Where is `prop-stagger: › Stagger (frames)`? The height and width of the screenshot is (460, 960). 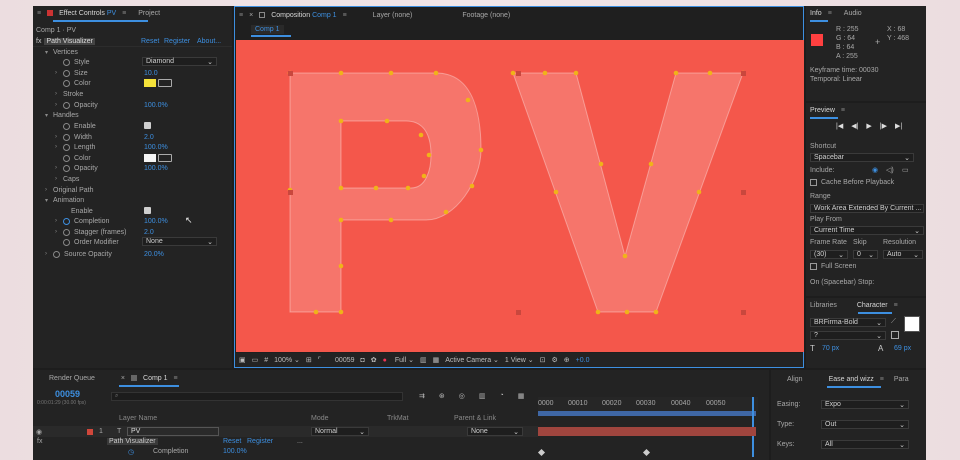
prop-stagger: › Stagger (frames) is located at coordinates (91, 232).